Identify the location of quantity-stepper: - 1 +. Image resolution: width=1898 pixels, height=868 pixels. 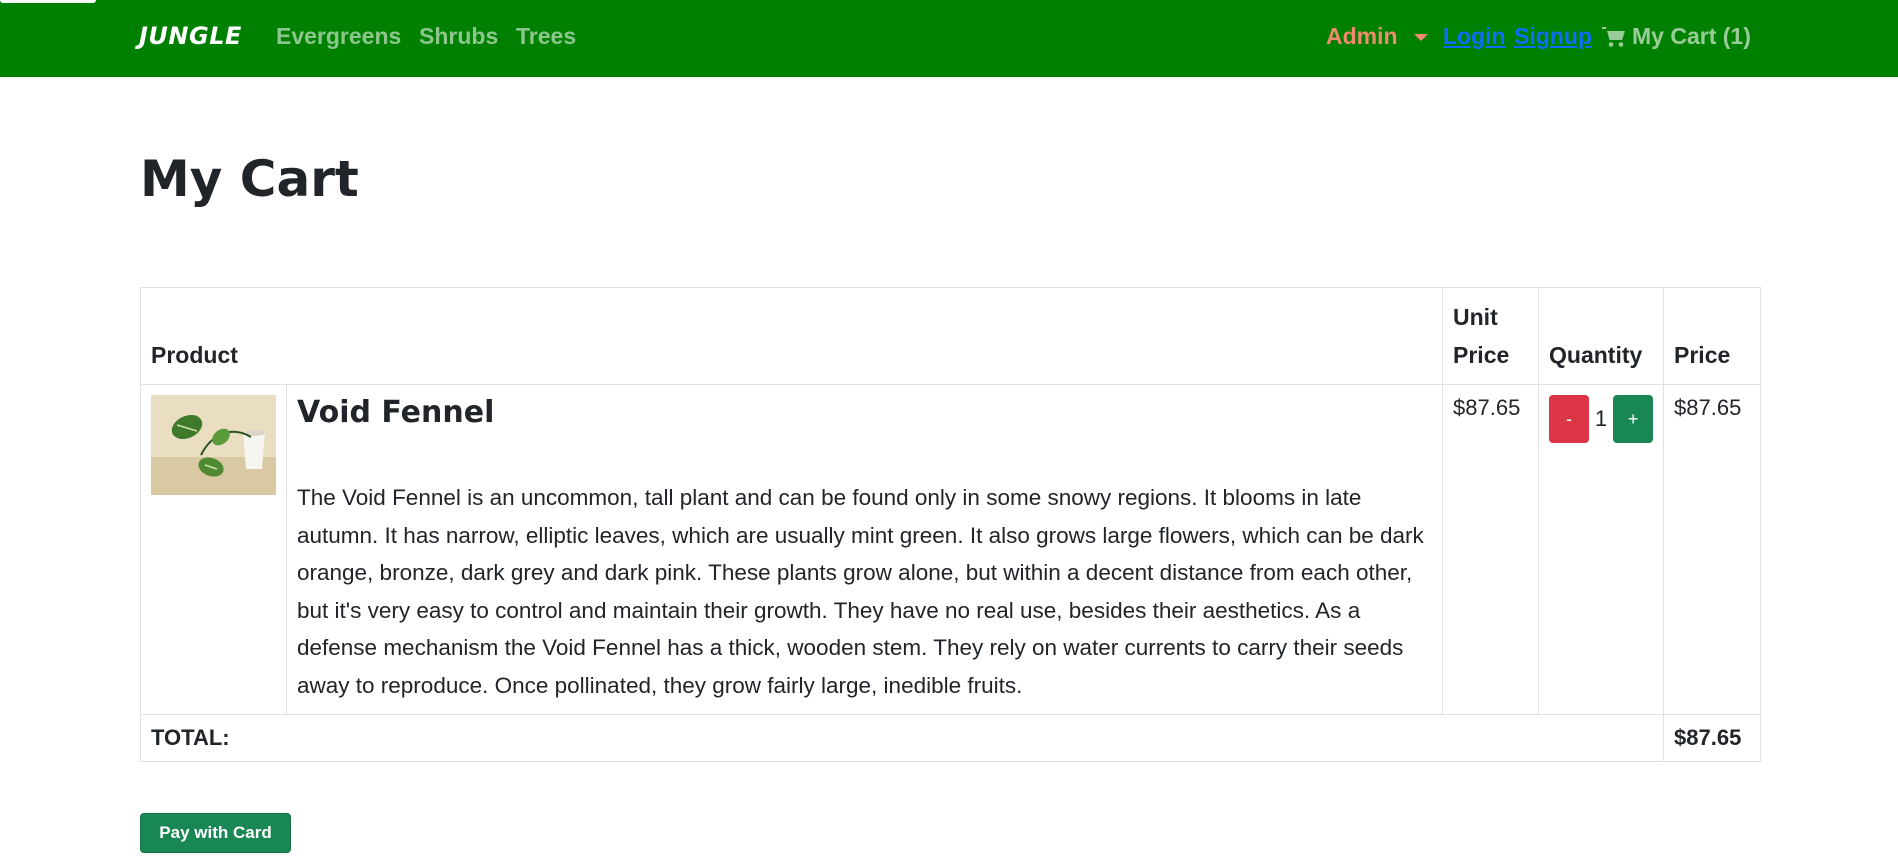
(1601, 419).